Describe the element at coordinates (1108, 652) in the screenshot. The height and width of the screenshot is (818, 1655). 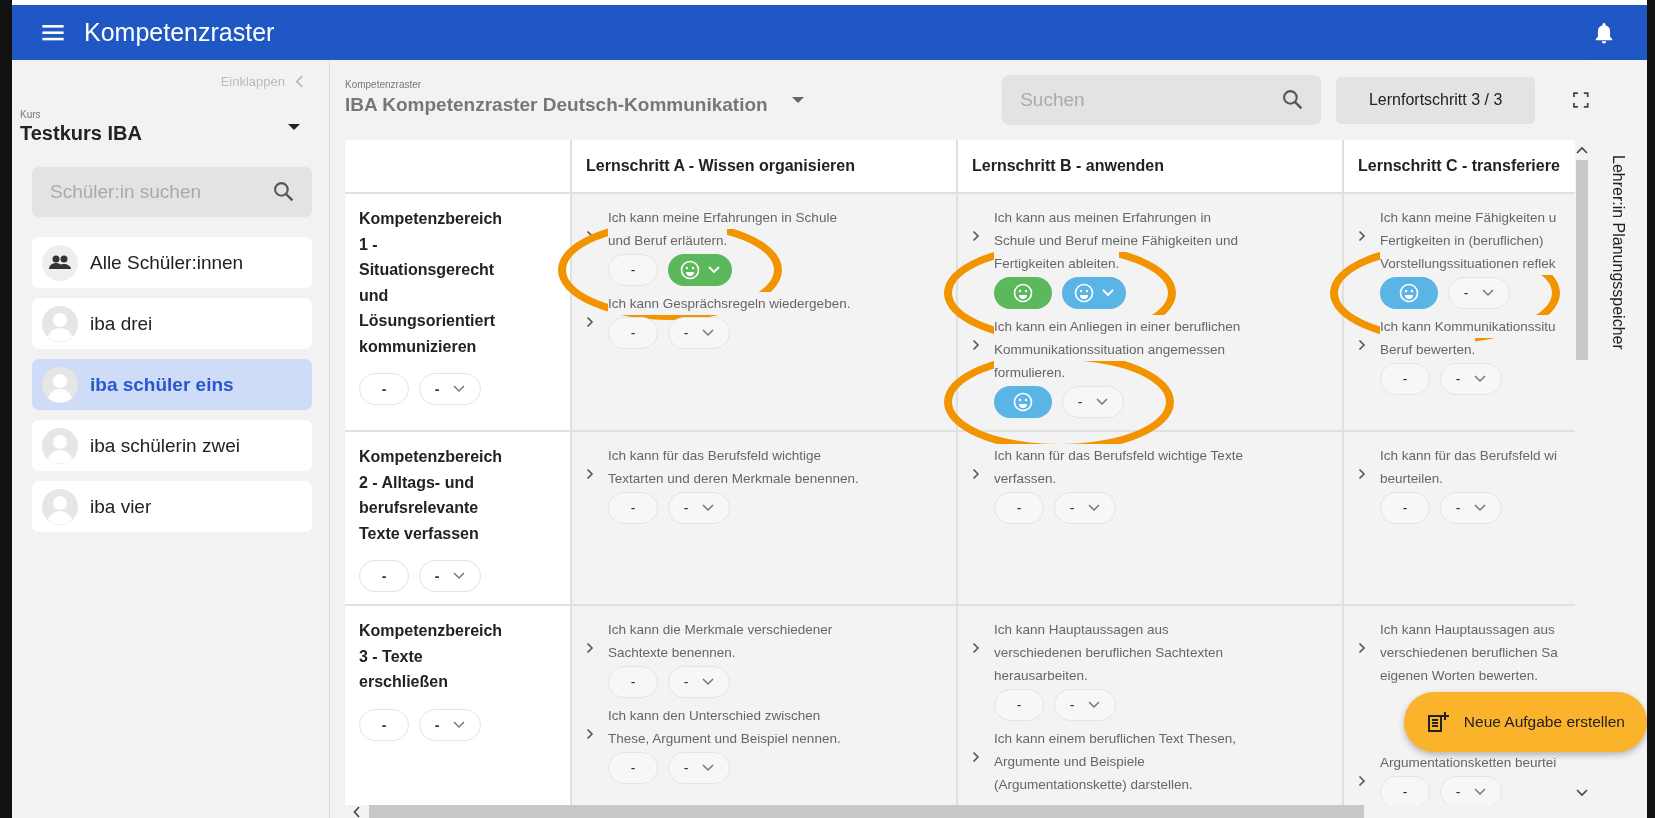
I see `competence-text: Ich kann Hauptaussagen aus verschiedenen beruflichen Sachtexten herausarbeiten.` at that location.